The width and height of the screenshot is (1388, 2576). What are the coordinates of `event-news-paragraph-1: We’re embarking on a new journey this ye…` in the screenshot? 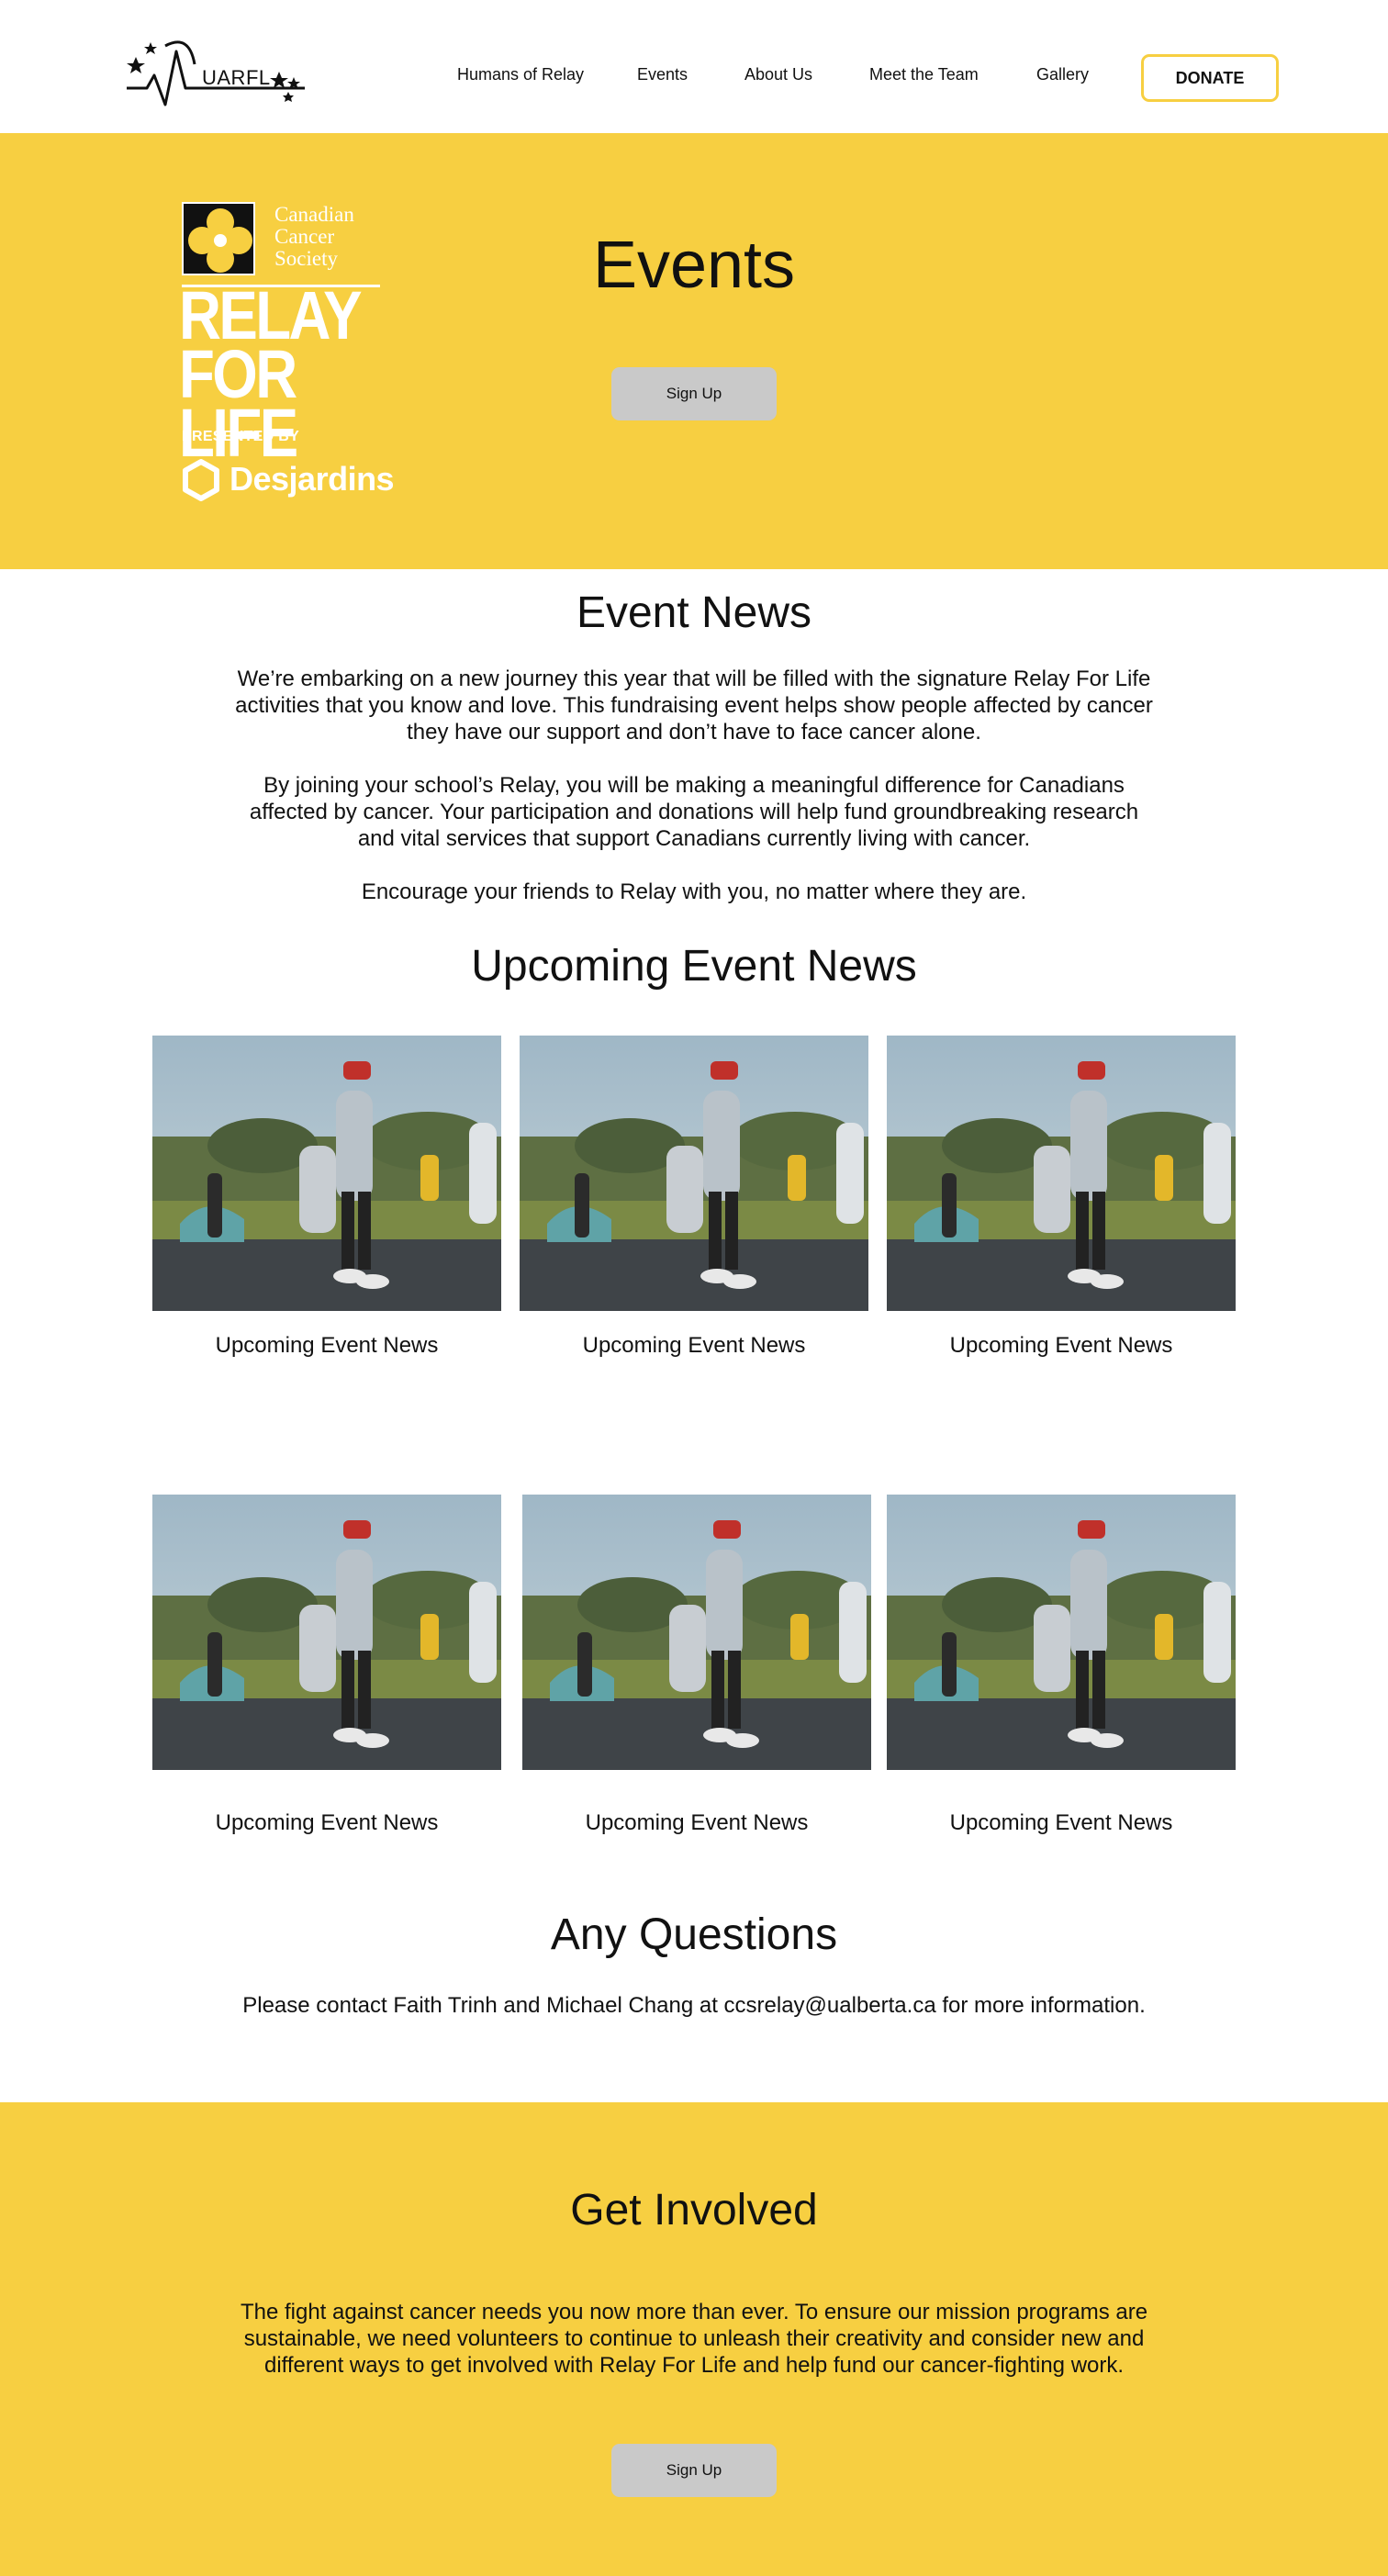 It's located at (694, 705).